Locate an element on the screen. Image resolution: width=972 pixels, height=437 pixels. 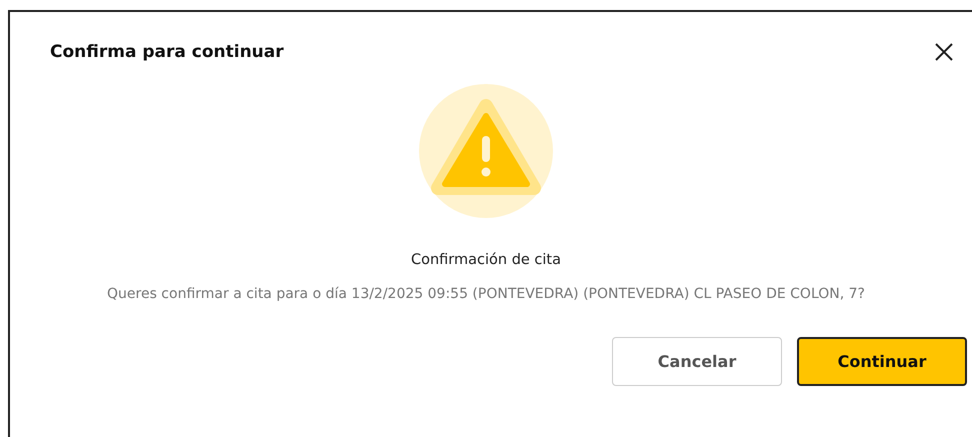
continue-button: Continuar is located at coordinates (882, 361).